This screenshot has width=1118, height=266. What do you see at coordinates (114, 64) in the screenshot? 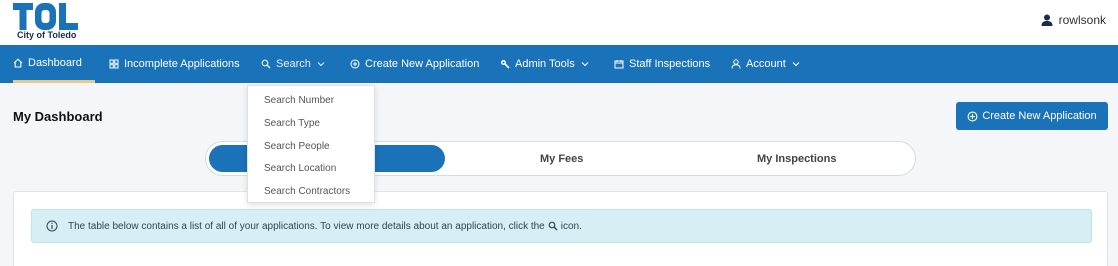
I see `grid-icon` at bounding box center [114, 64].